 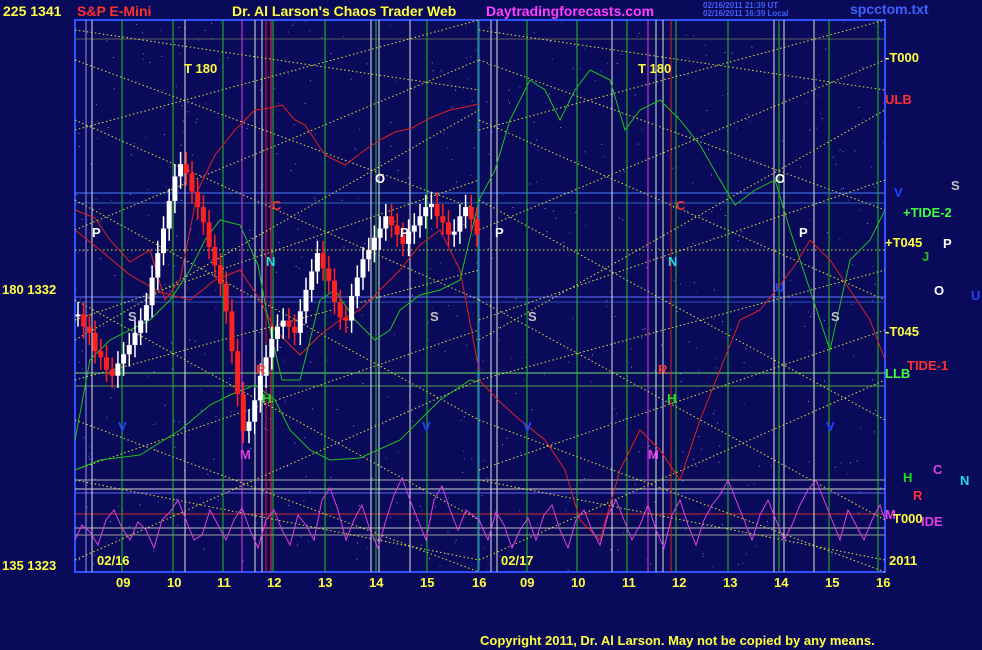 I want to click on label-n: N, so click(x=964, y=480).